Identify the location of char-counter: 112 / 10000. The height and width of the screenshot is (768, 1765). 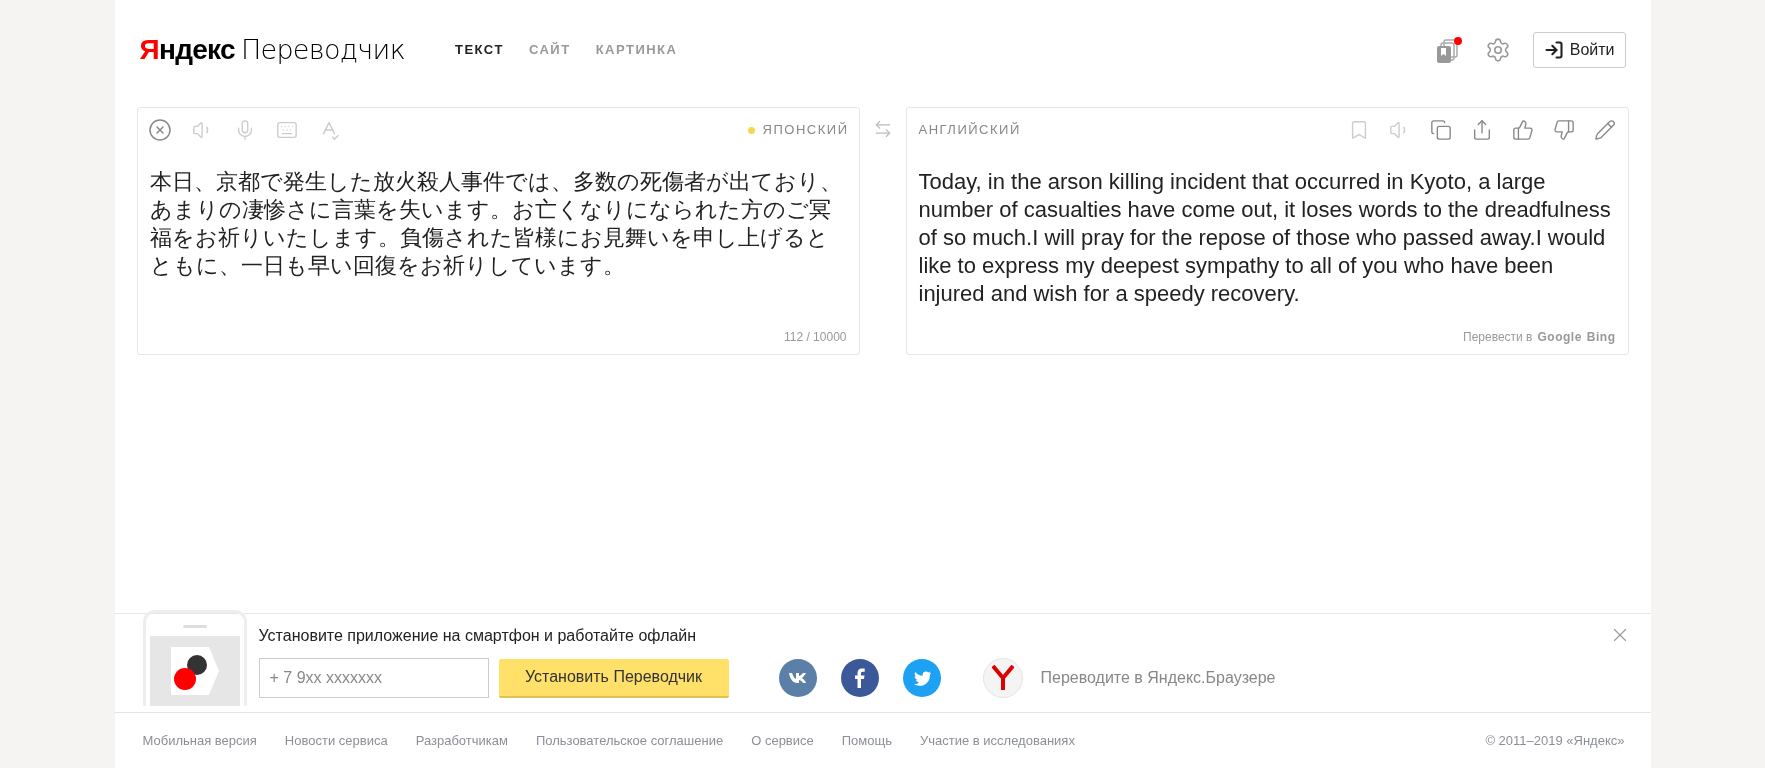
(815, 337).